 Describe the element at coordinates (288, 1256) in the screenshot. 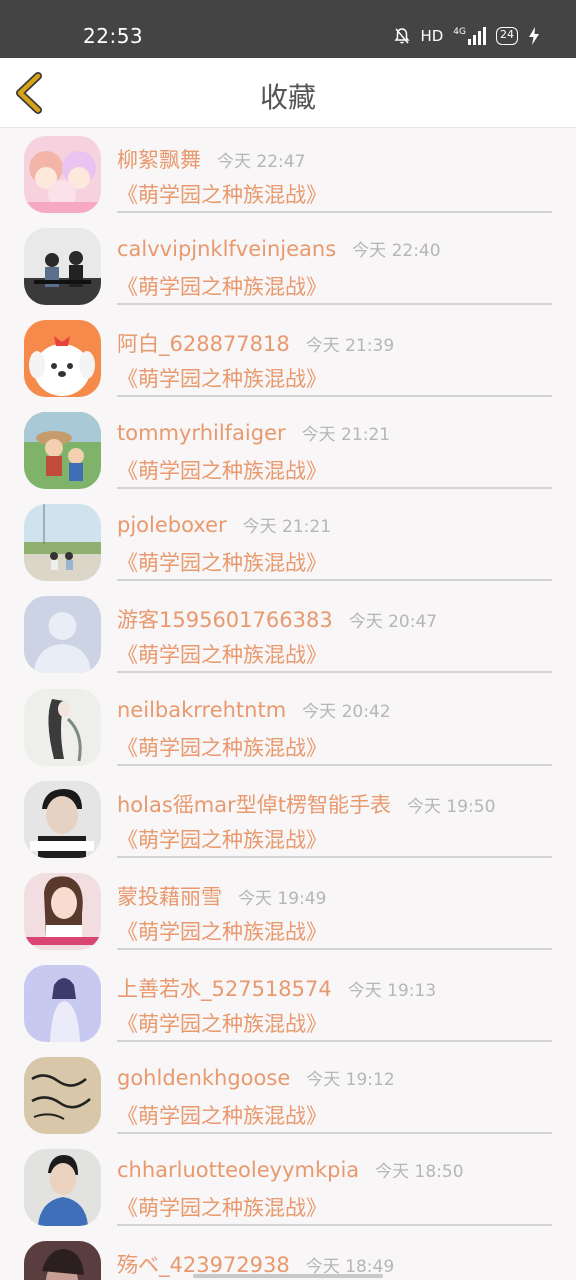

I see `list-item: 殇ベ_423972938 今天 18:49` at that location.